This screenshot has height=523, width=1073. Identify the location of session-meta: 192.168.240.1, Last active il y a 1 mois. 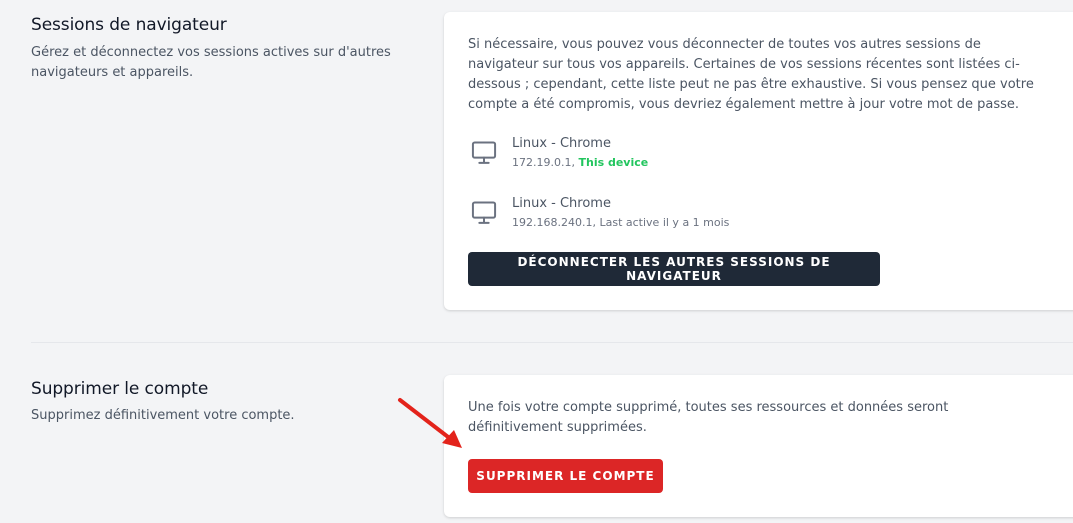
(620, 222).